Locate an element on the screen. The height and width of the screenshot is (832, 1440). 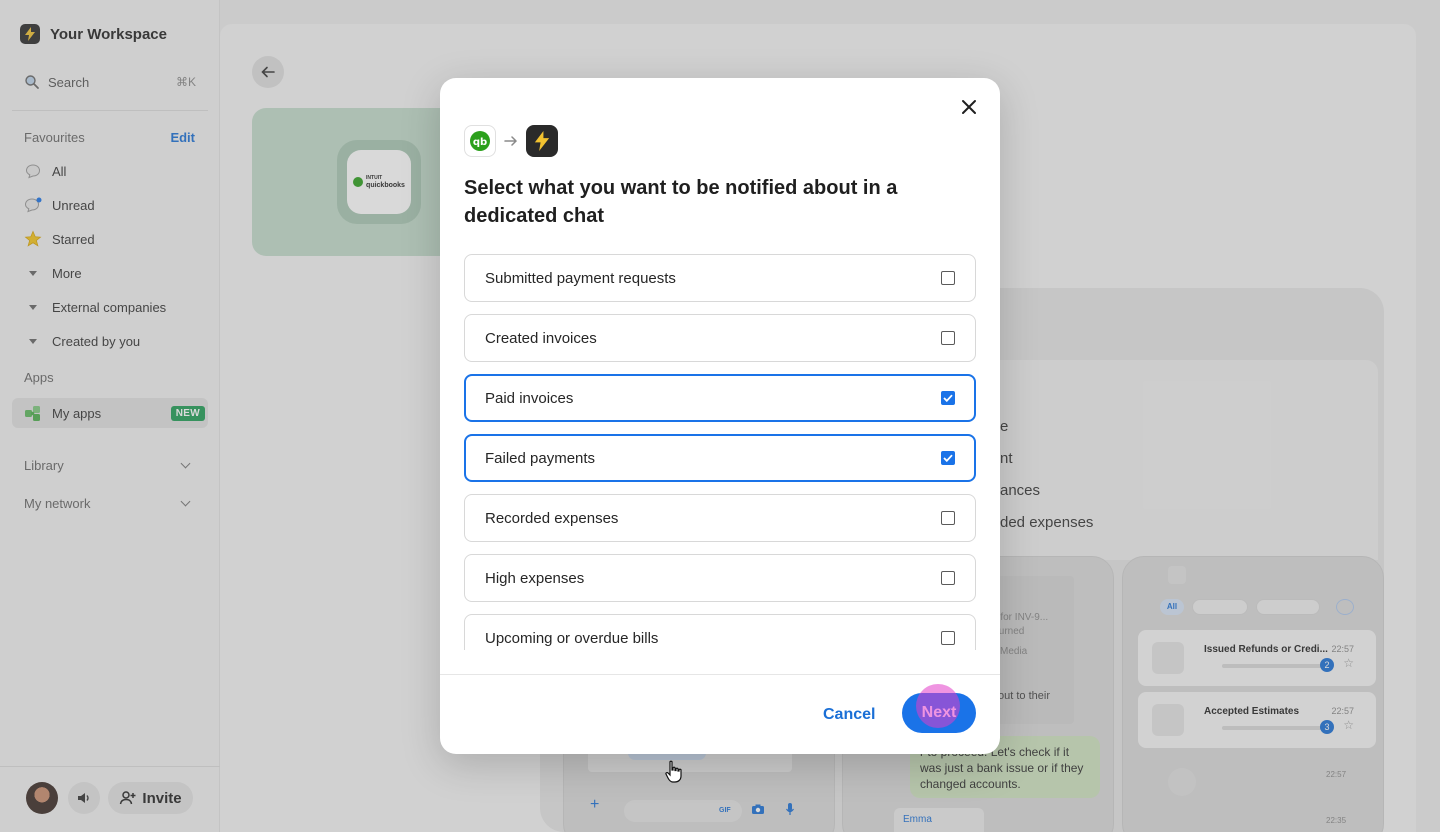
quickbooks-logo: qb is located at coordinates (480, 141).